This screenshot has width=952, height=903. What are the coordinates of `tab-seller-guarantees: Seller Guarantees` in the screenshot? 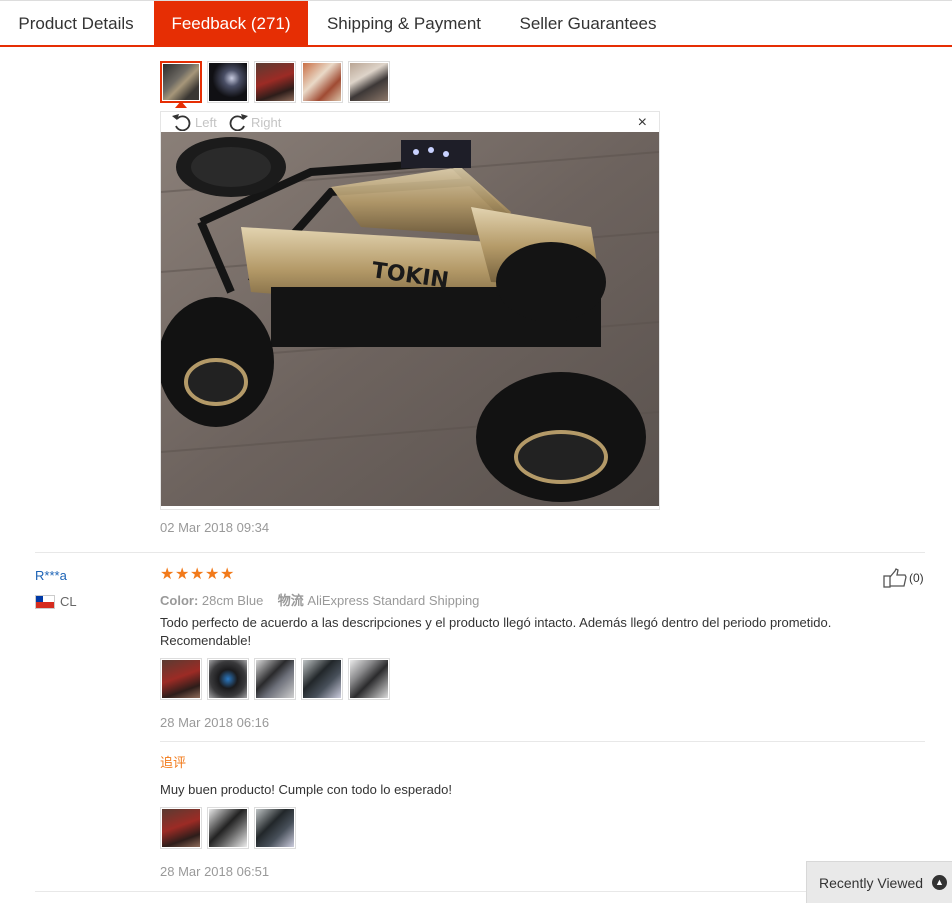 It's located at (588, 23).